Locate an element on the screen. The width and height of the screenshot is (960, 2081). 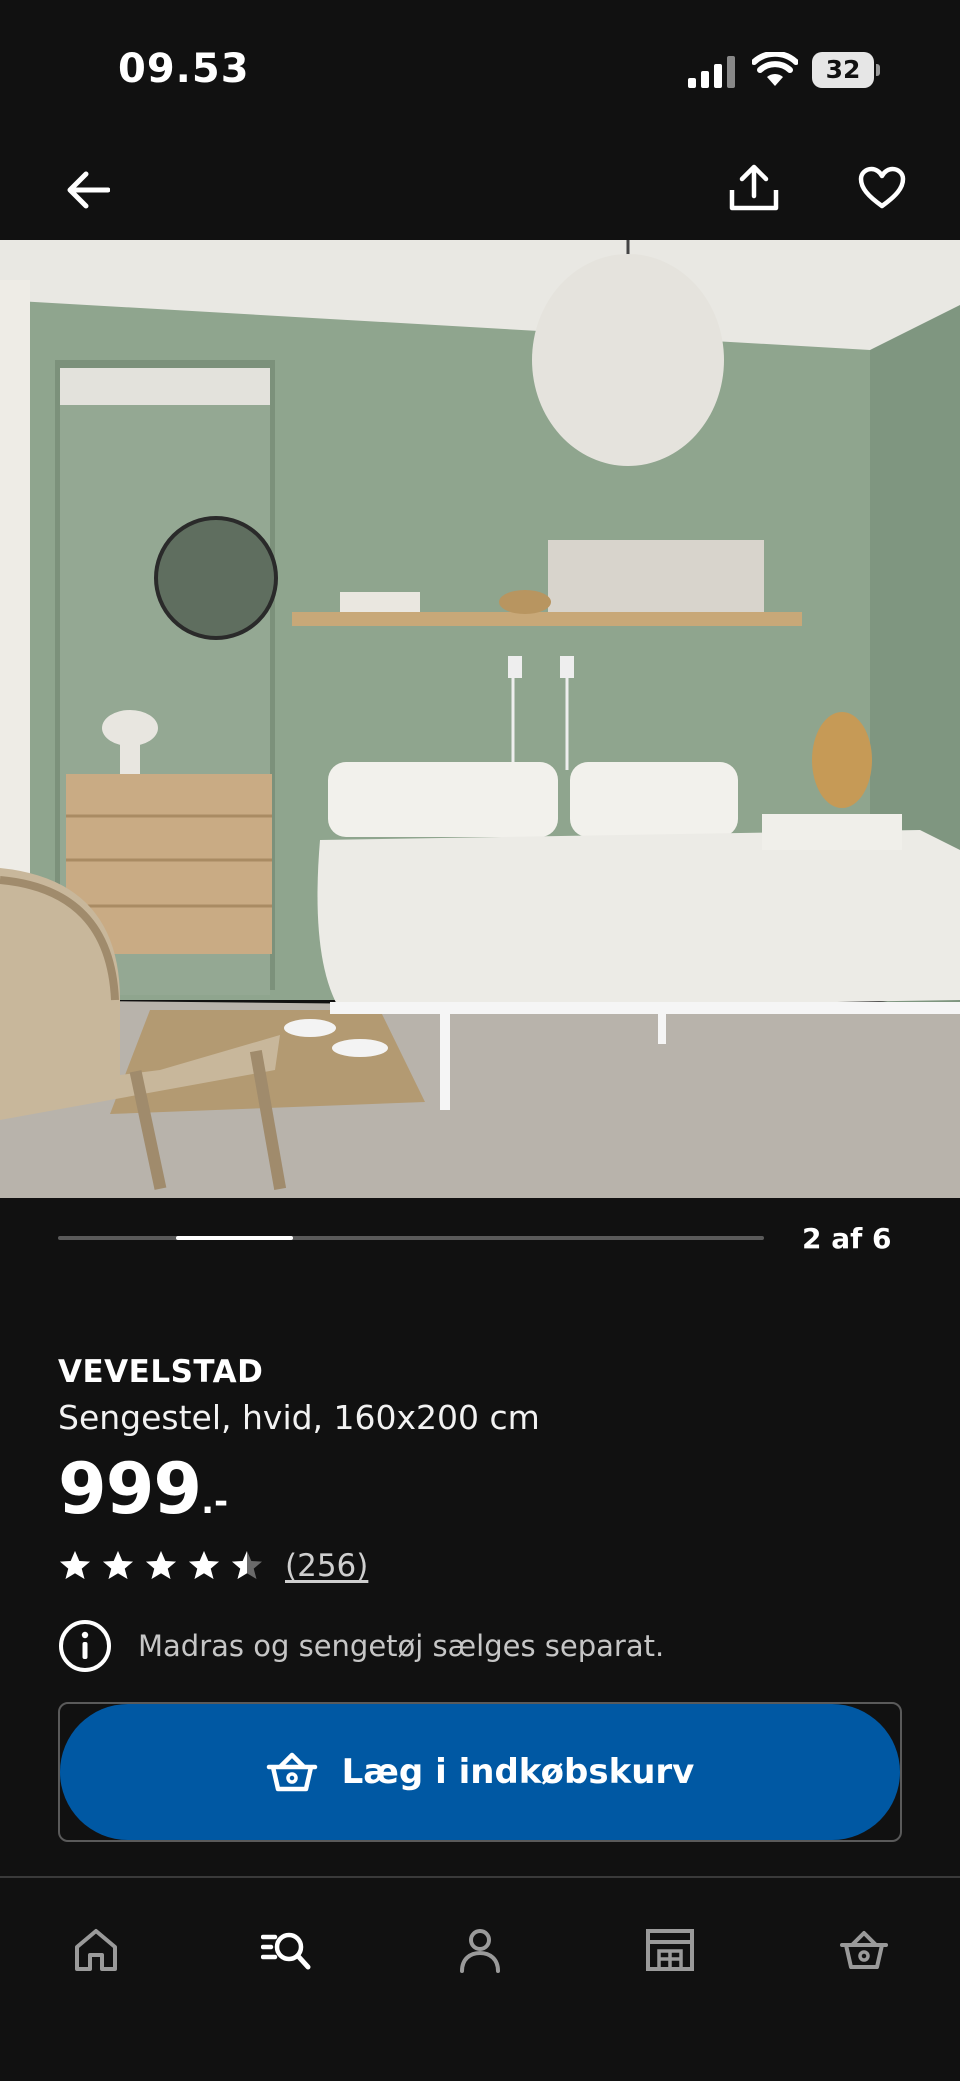
battery-icon: 32 is located at coordinates (846, 70).